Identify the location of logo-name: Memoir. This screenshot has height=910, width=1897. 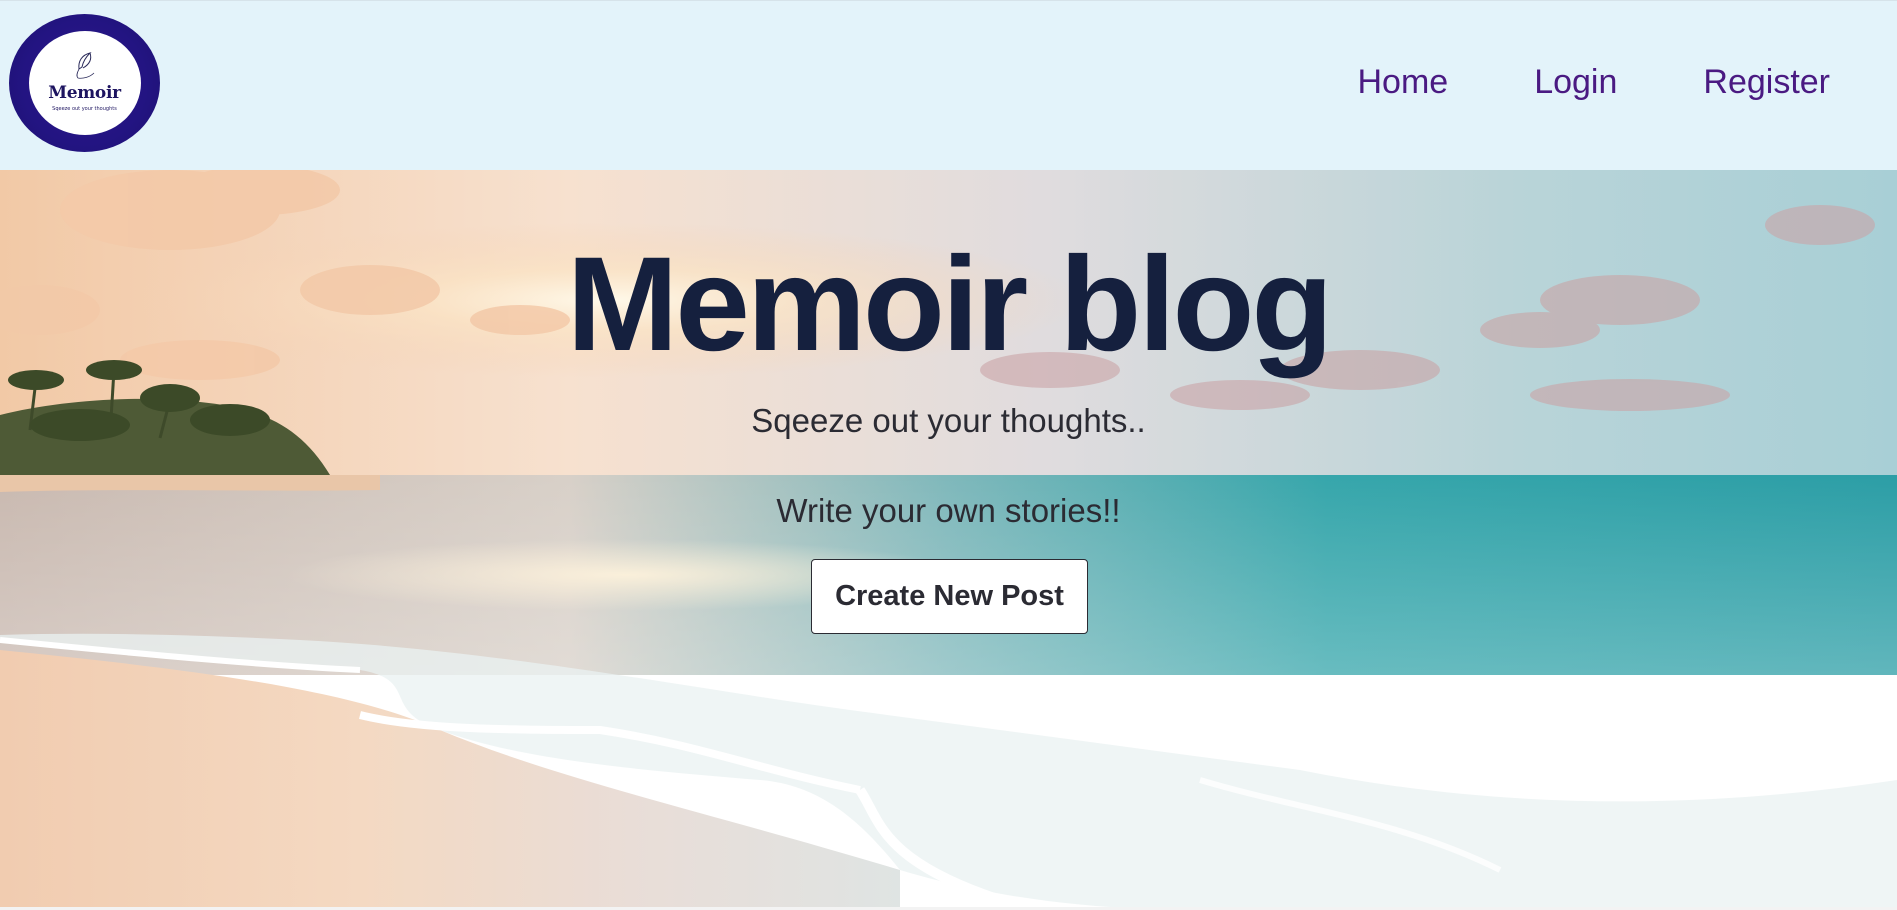
(84, 92).